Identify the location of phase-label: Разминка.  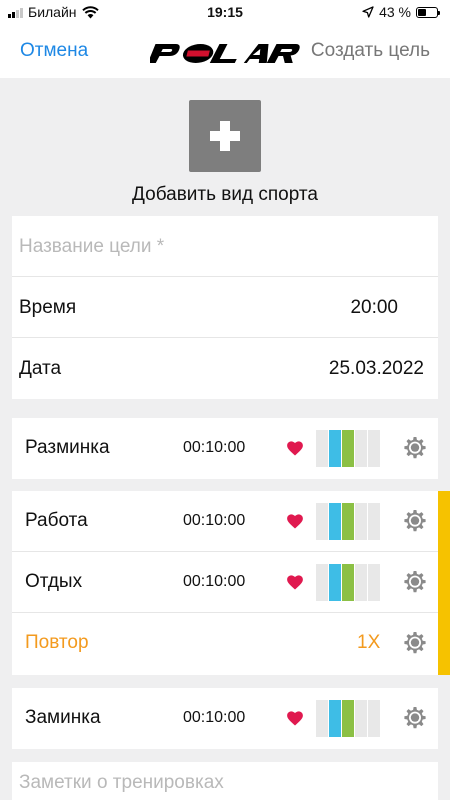
(67, 447).